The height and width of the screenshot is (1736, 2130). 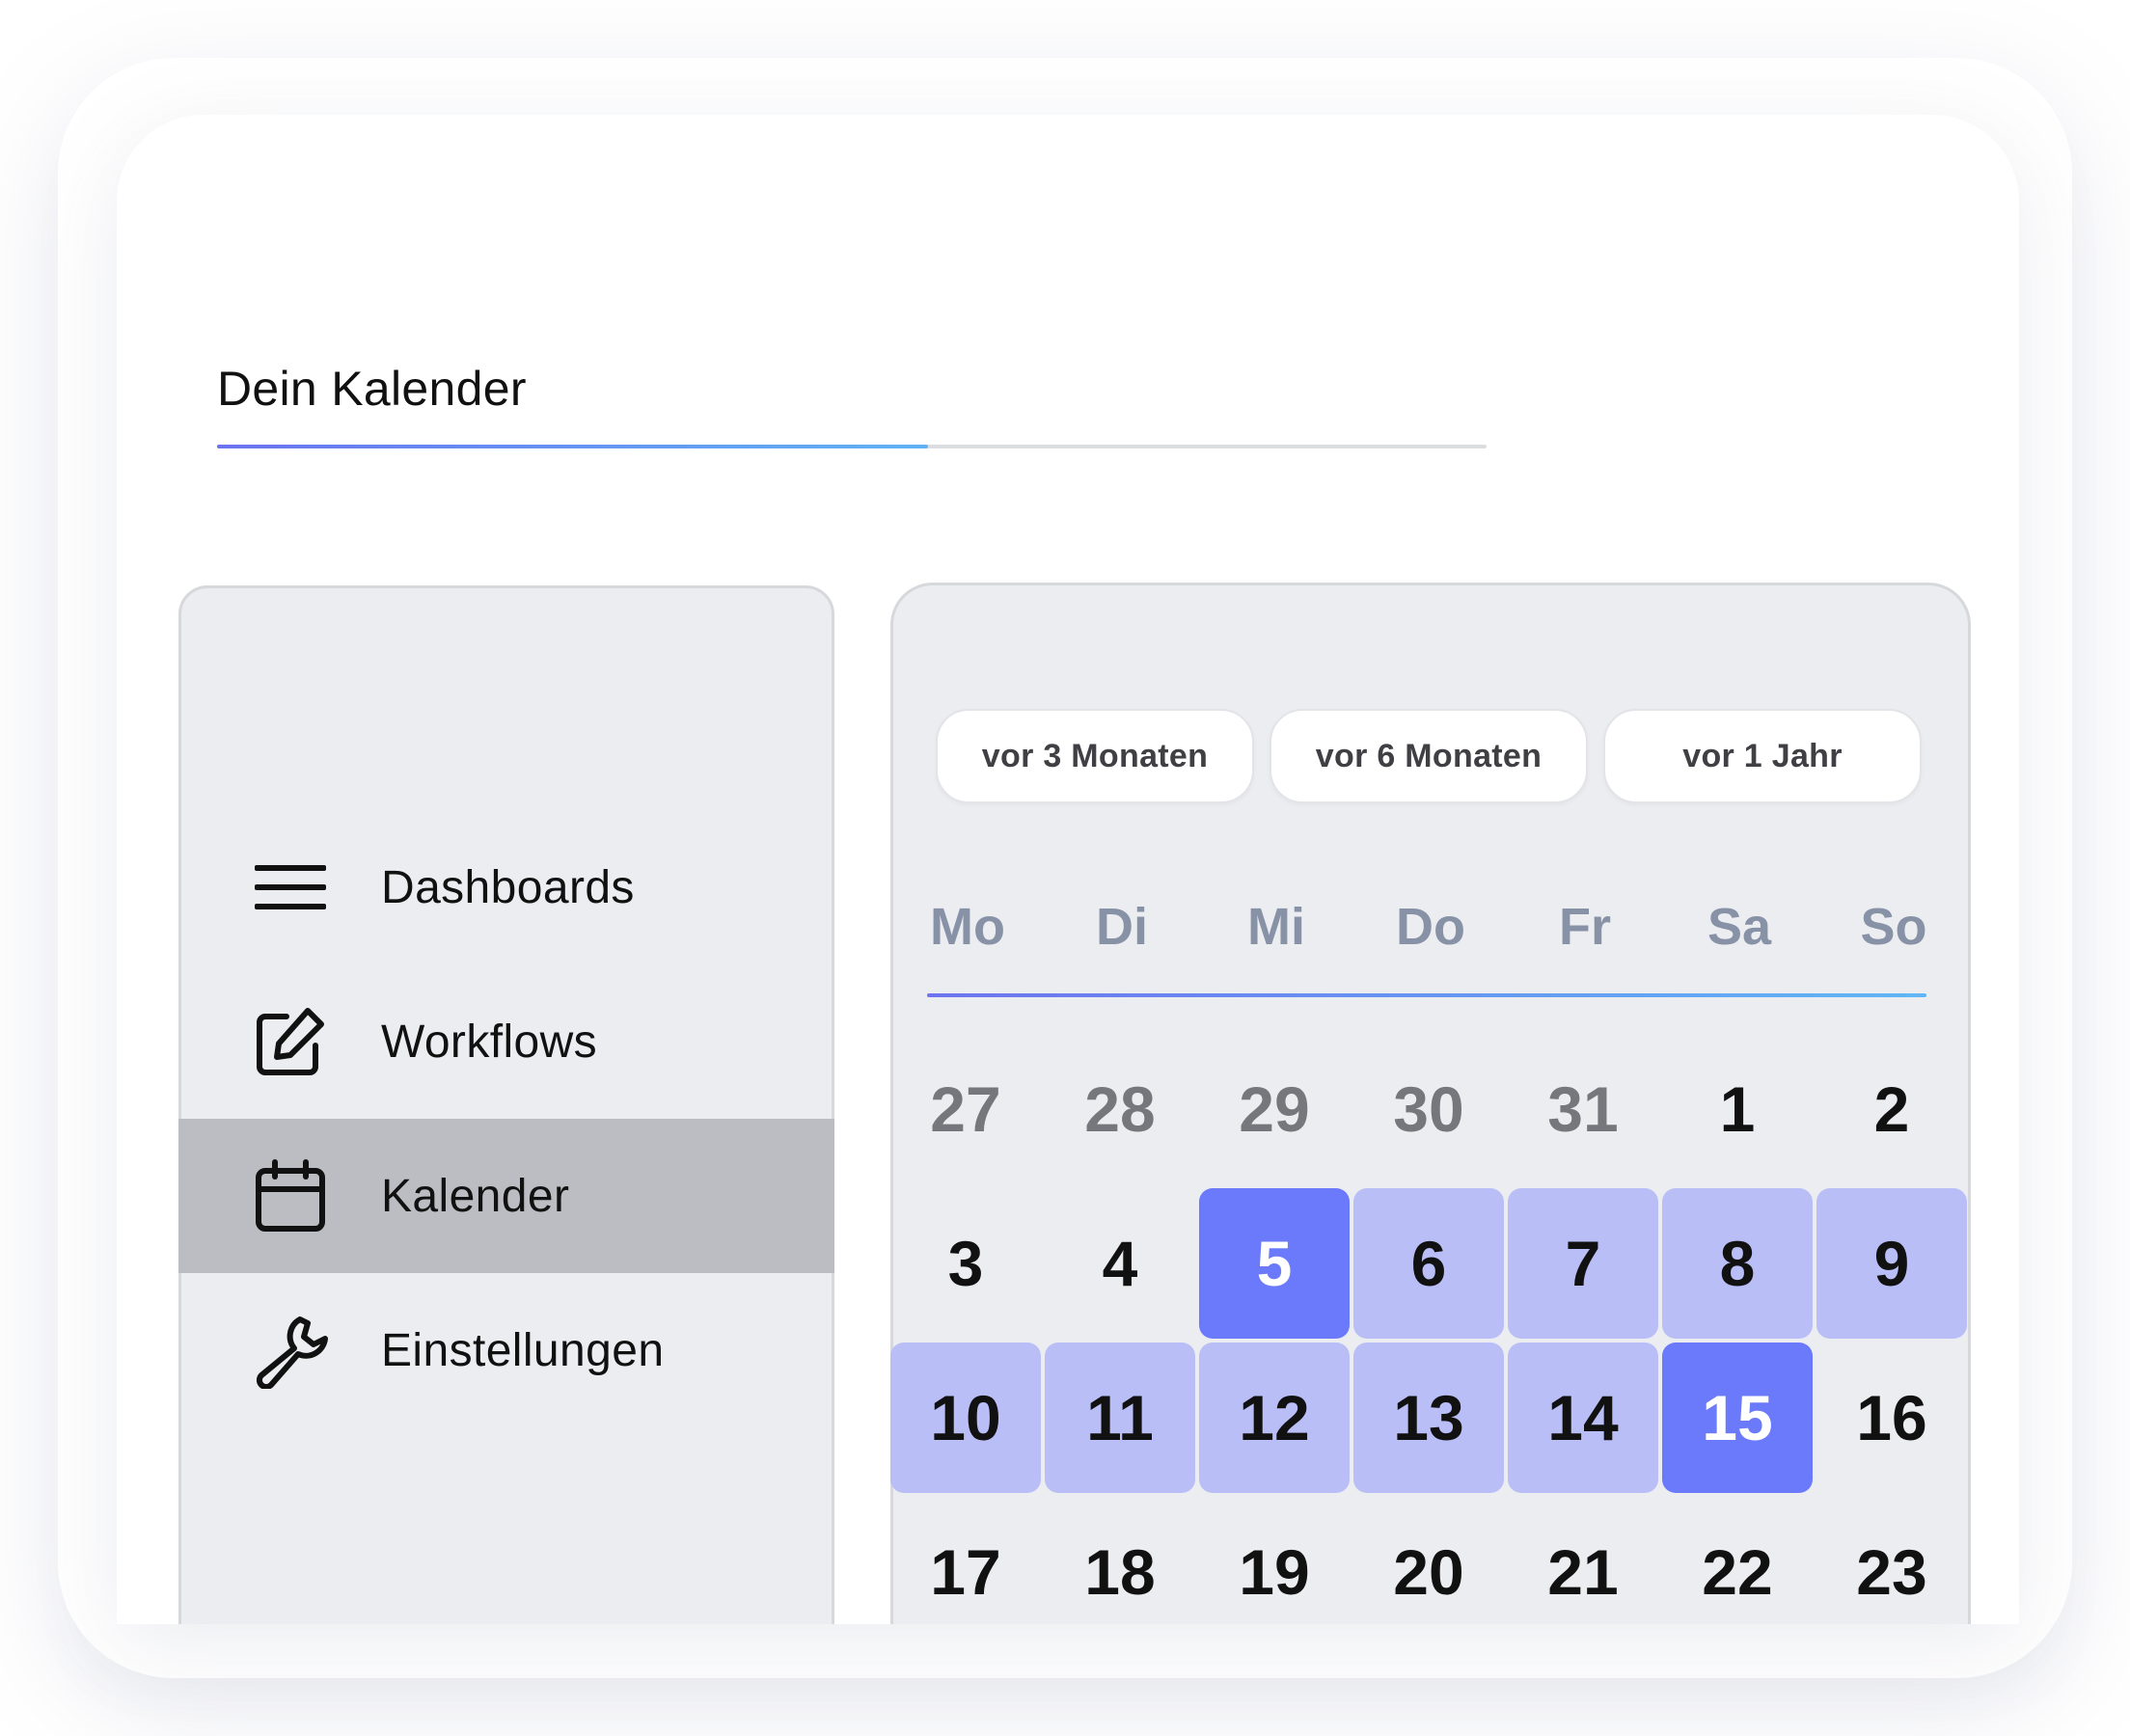 What do you see at coordinates (965, 1560) in the screenshot?
I see `calendar-day: 17` at bounding box center [965, 1560].